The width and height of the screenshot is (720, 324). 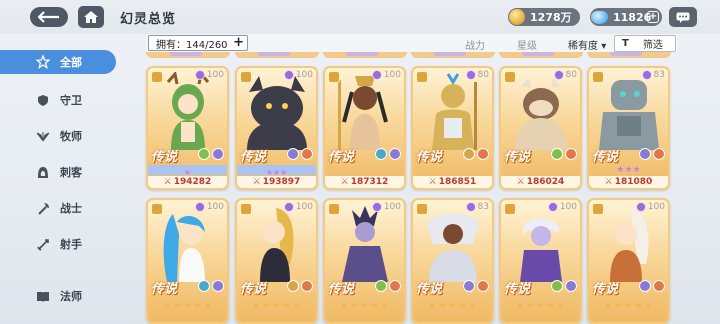 I want to click on sidebar-item-label: 刺客, so click(x=71, y=172).